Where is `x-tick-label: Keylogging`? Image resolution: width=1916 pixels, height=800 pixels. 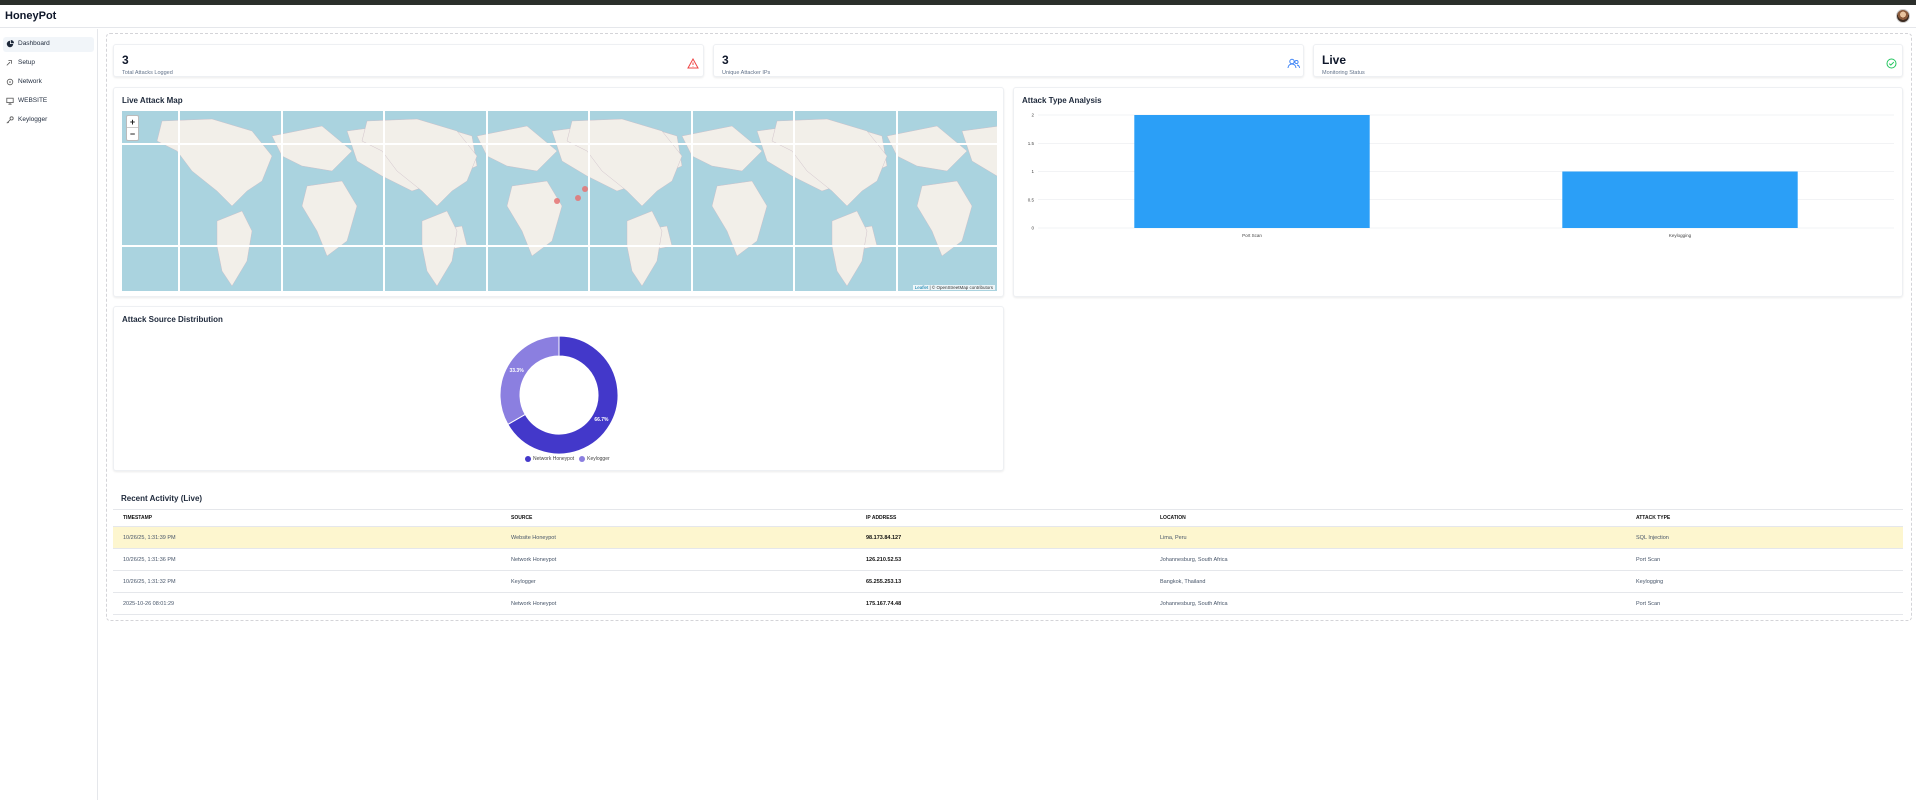
x-tick-label: Keylogging is located at coordinates (1680, 235).